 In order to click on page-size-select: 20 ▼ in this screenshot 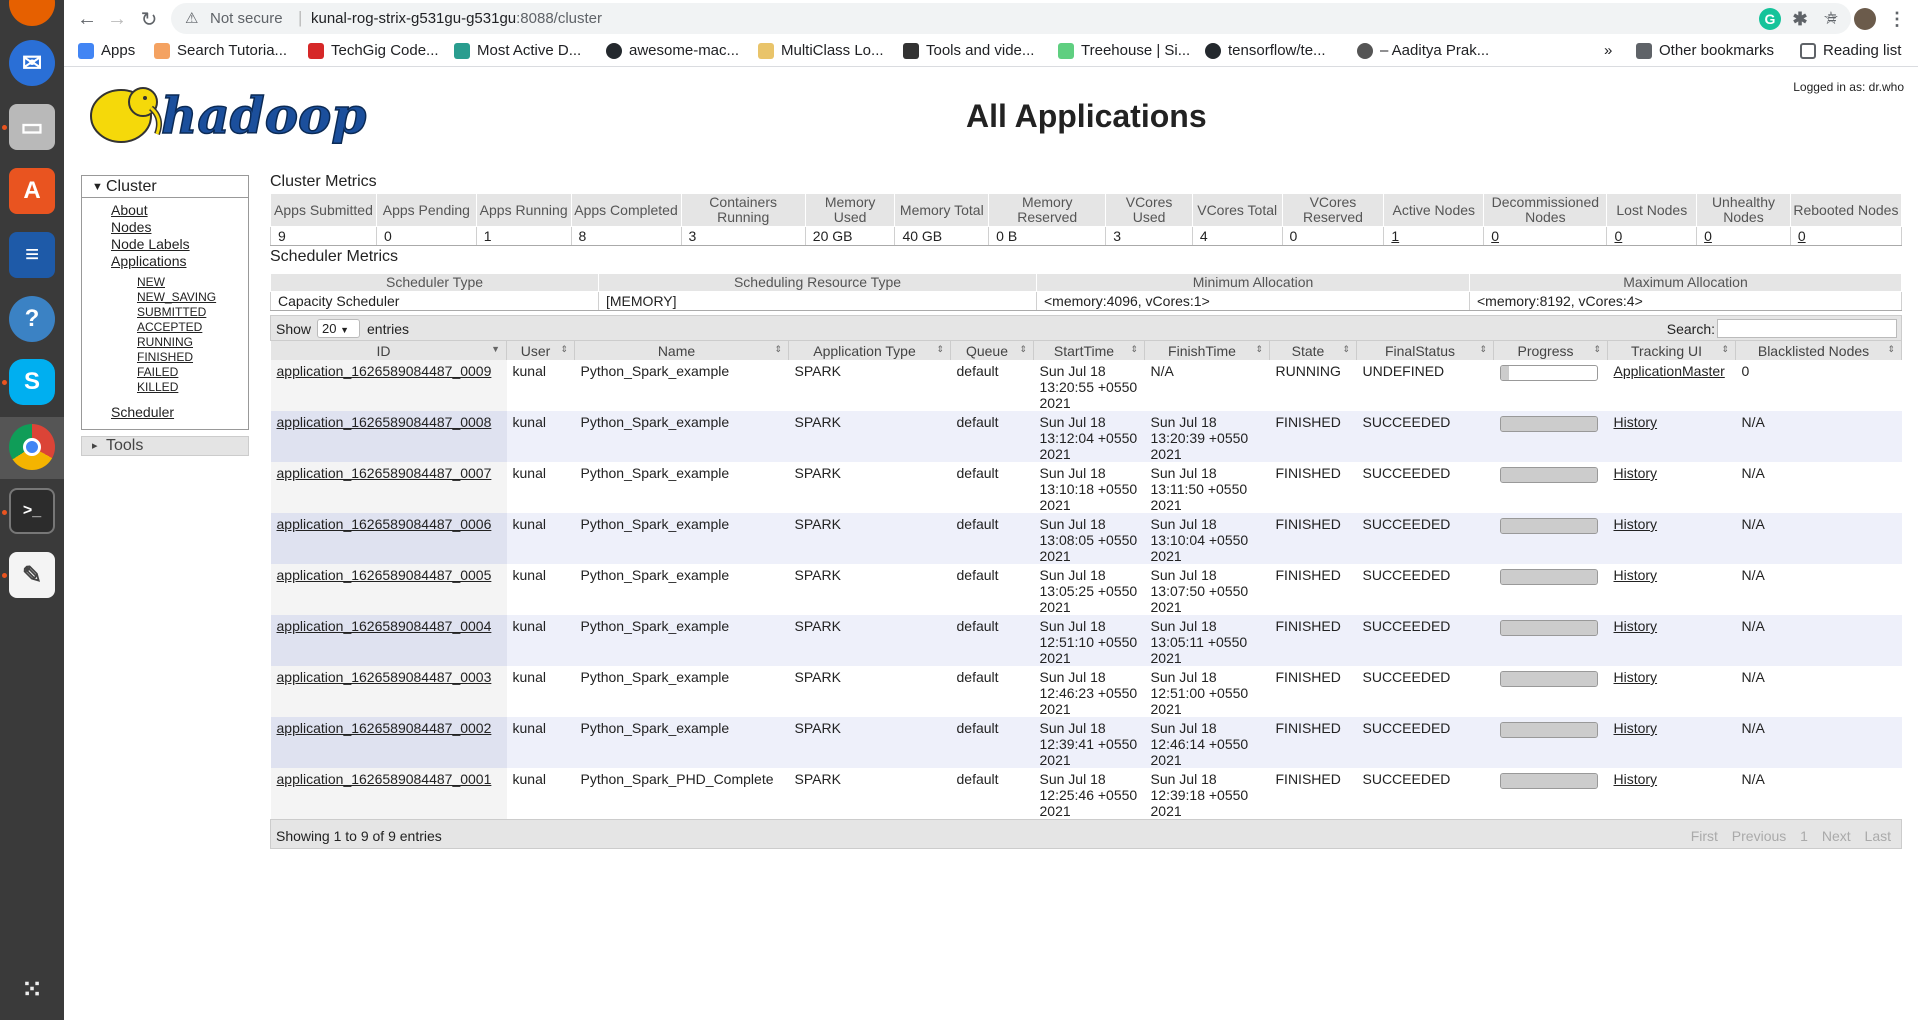, I will do `click(338, 328)`.